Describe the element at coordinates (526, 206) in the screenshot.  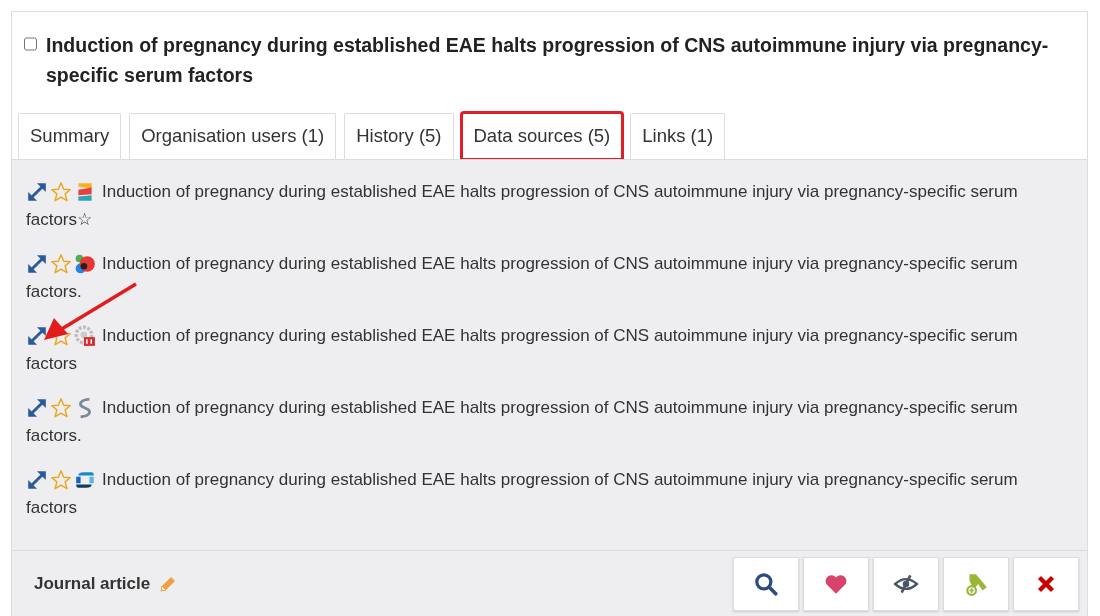
I see `source-title: Induction of pregnancy during established EAE halts progression of CNS autoimmune injury via pregnancy-specific serum factors☆` at that location.